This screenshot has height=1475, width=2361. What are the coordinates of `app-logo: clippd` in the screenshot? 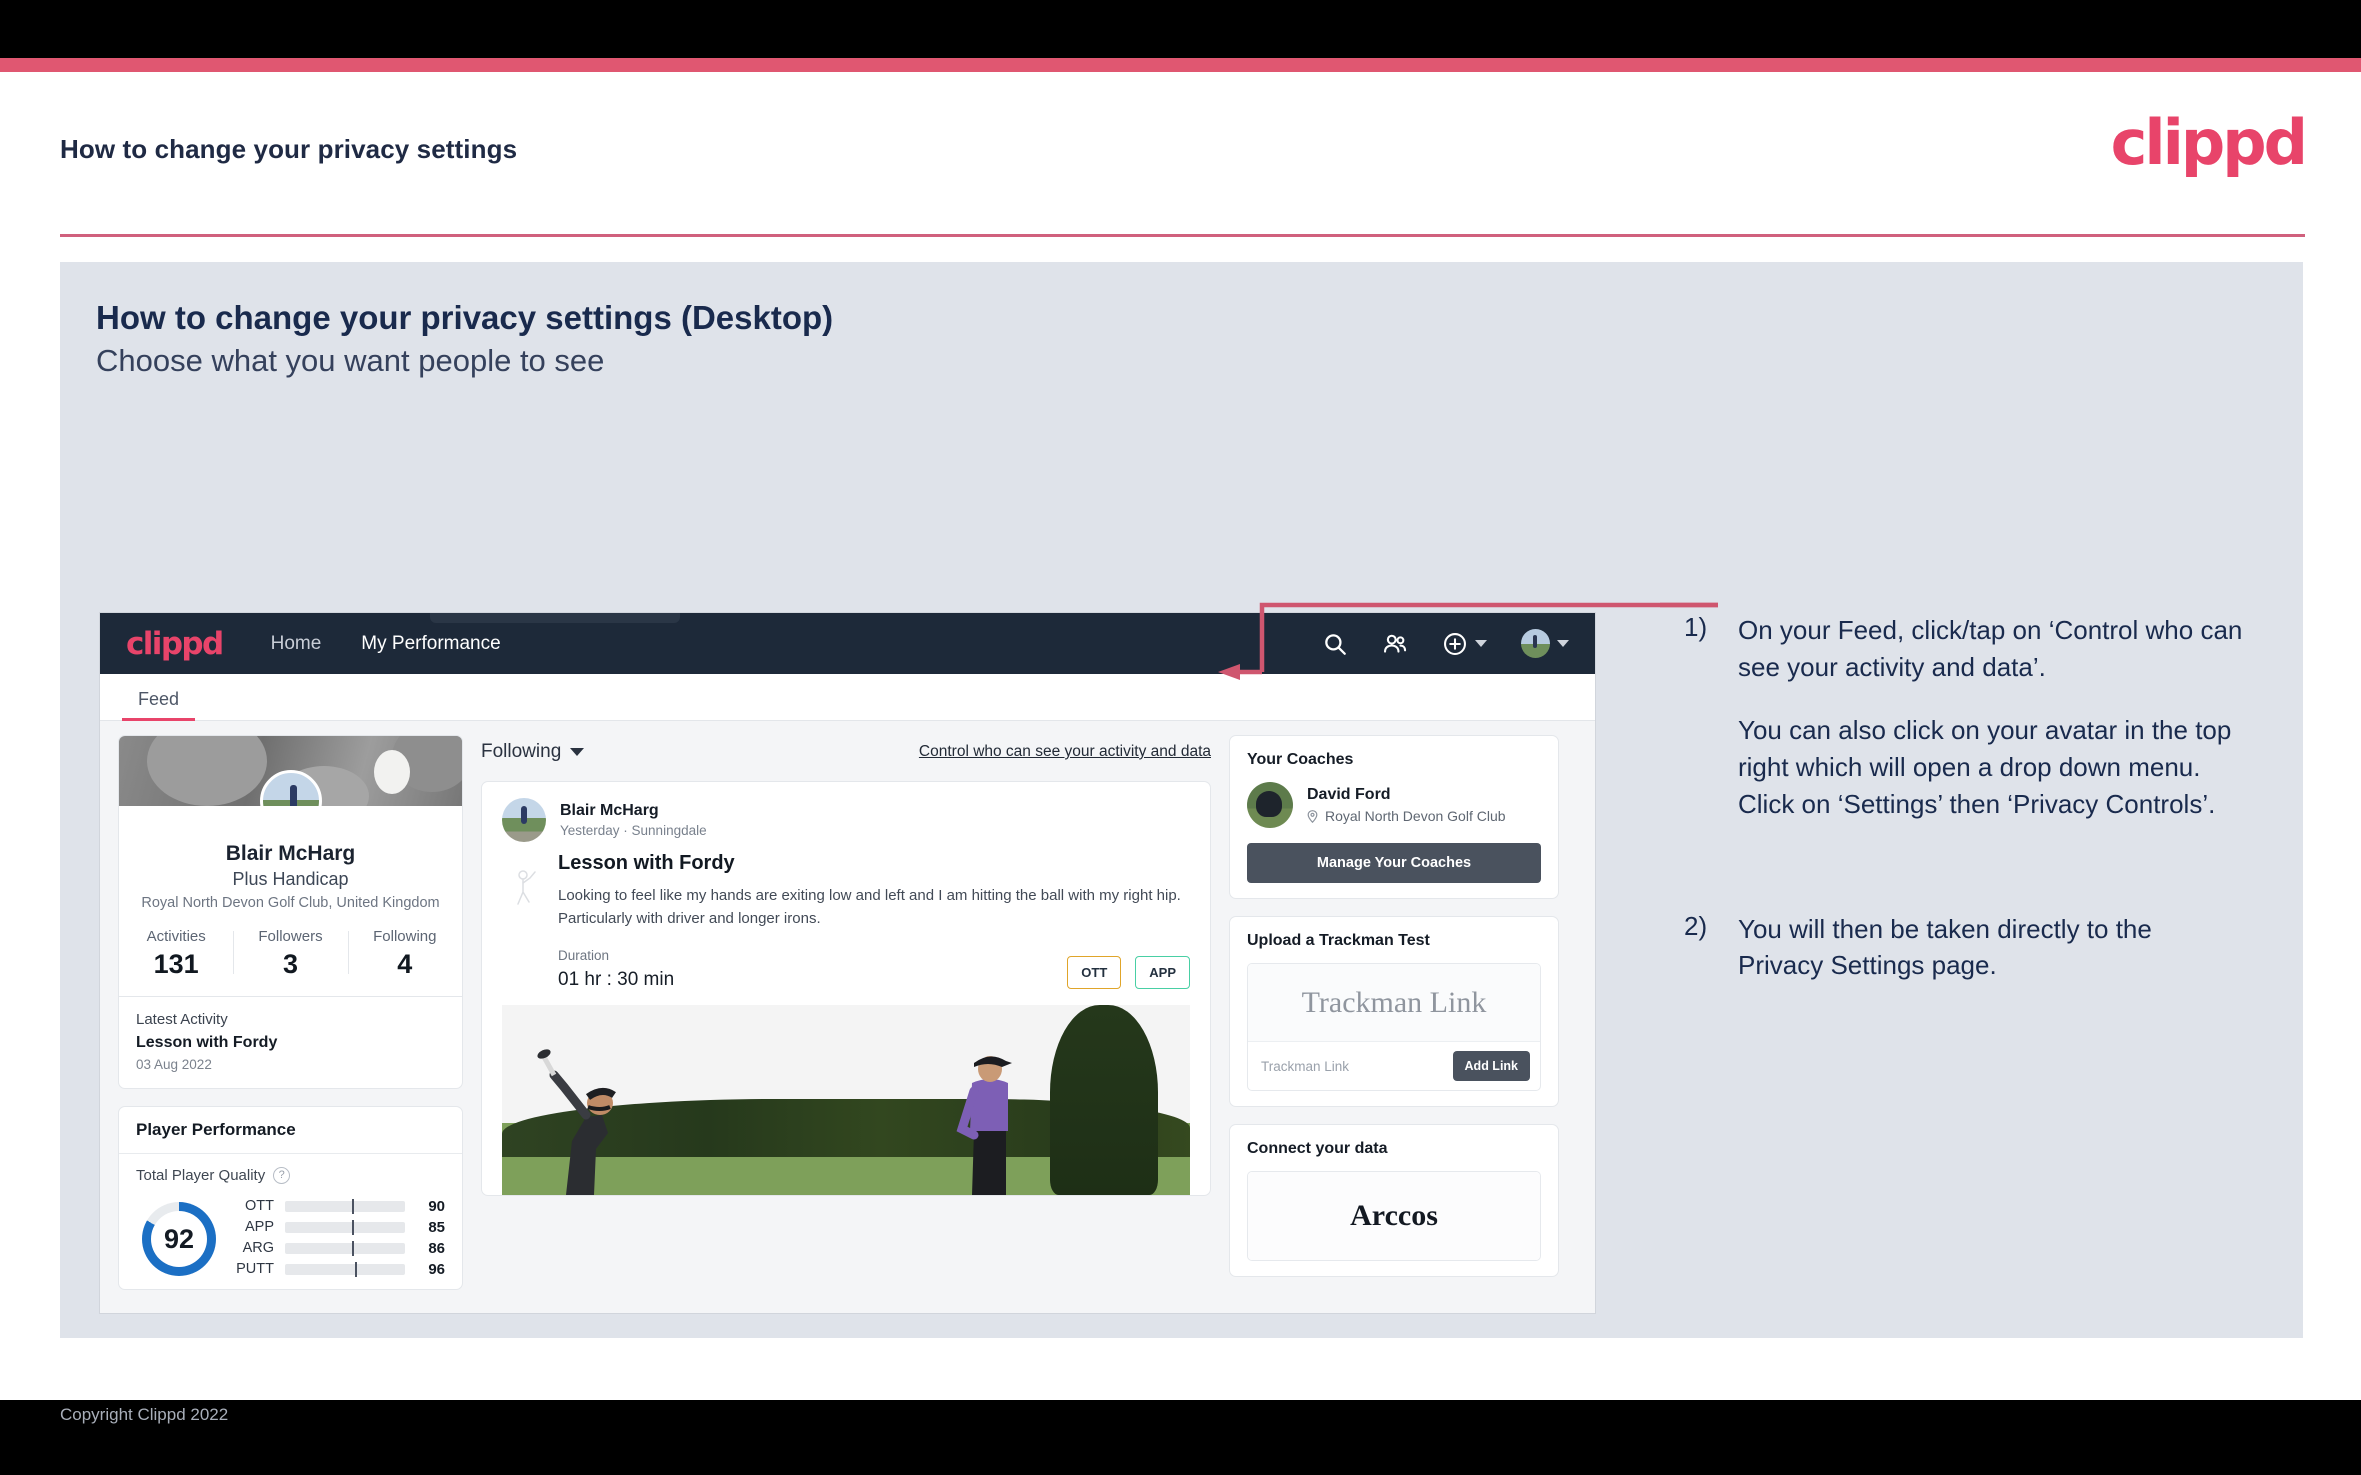 It's located at (175, 644).